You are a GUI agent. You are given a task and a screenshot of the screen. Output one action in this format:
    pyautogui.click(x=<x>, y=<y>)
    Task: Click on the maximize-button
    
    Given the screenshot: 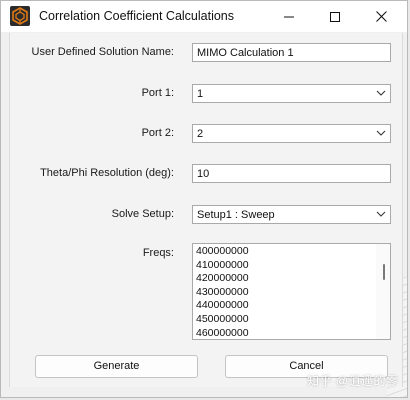 What is the action you would take?
    pyautogui.click(x=335, y=16)
    